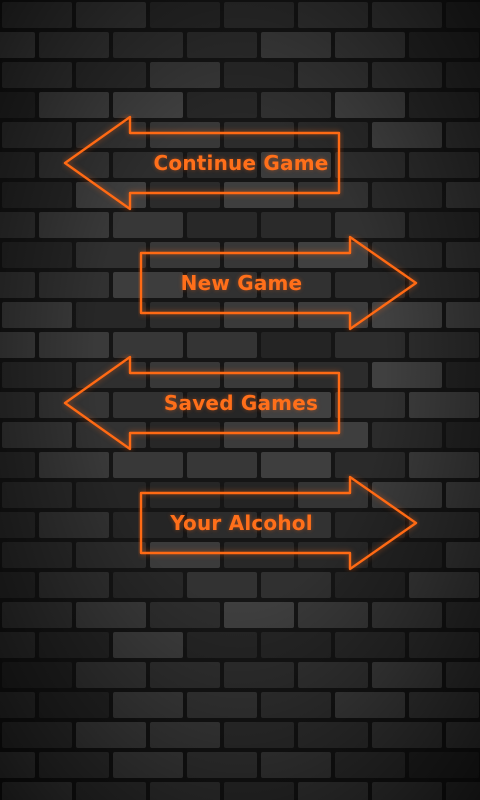 This screenshot has height=800, width=480. I want to click on saved-games-label: Saved Games, so click(241, 403).